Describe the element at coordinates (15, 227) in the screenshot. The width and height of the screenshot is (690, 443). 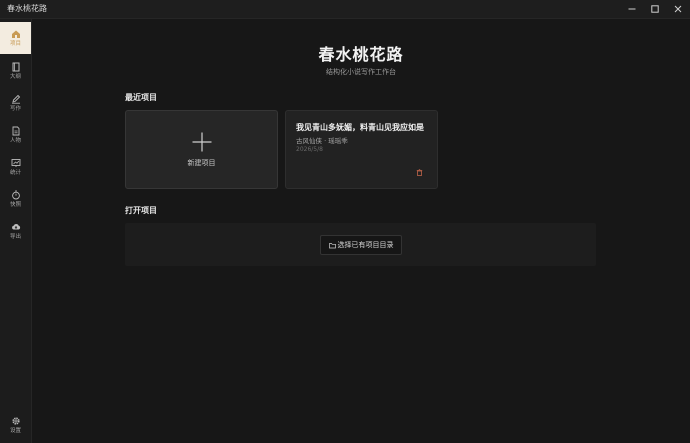
I see `cloud-upload-icon` at that location.